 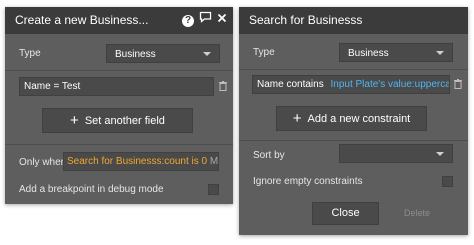 I want to click on panel-header: Create a new Business... ?, so click(x=119, y=20).